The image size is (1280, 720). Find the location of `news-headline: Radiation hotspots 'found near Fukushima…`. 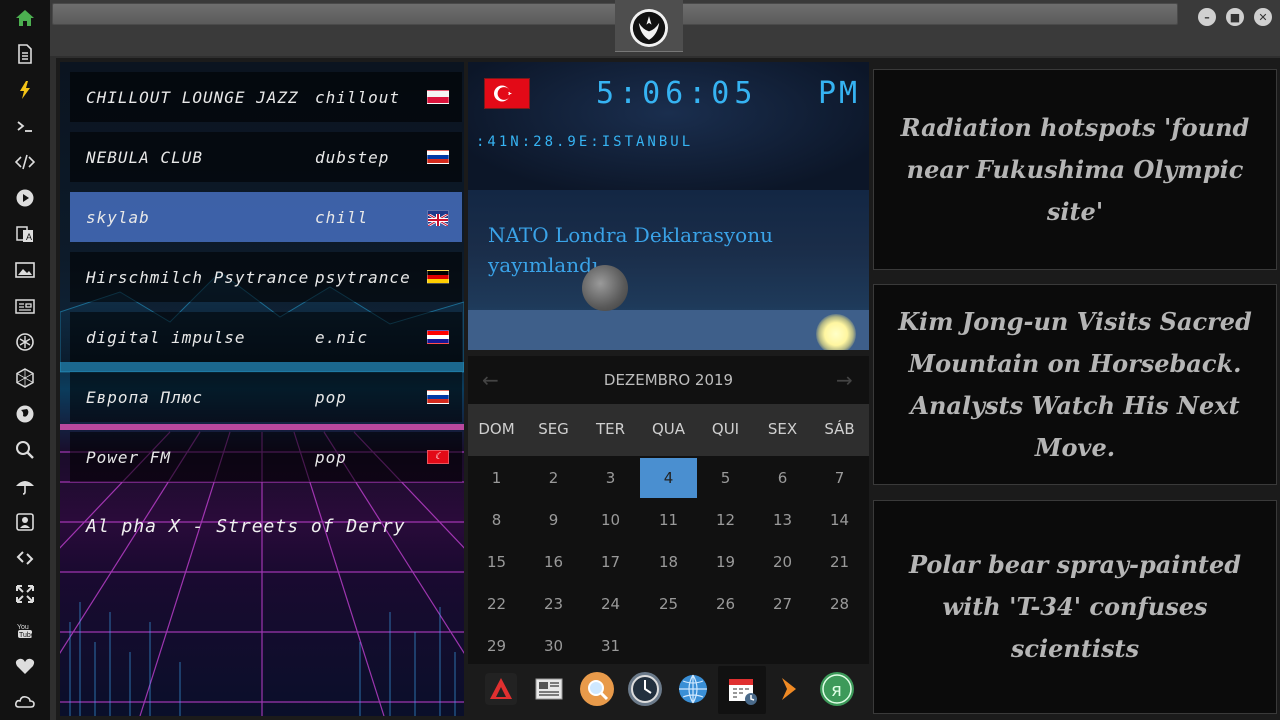

news-headline: Radiation hotspots 'found near Fukushima… is located at coordinates (1075, 169).